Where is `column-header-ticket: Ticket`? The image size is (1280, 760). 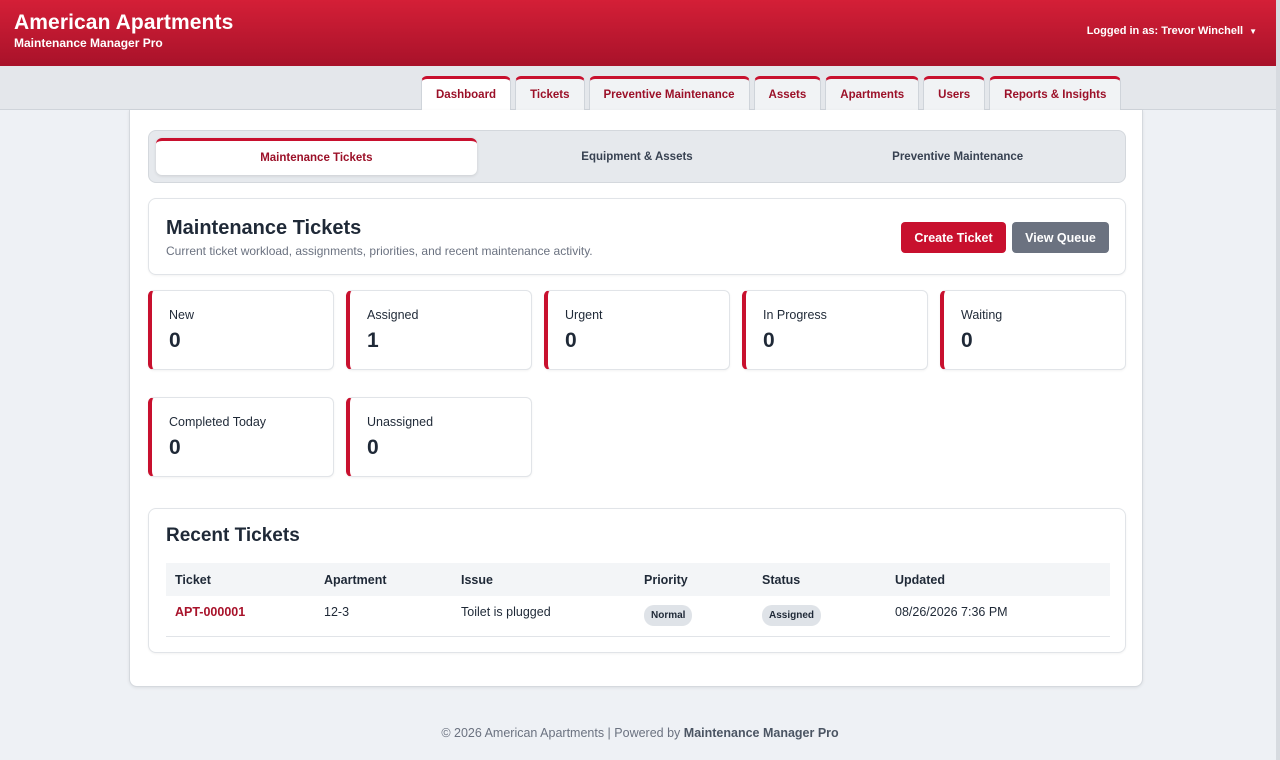 column-header-ticket: Ticket is located at coordinates (193, 579).